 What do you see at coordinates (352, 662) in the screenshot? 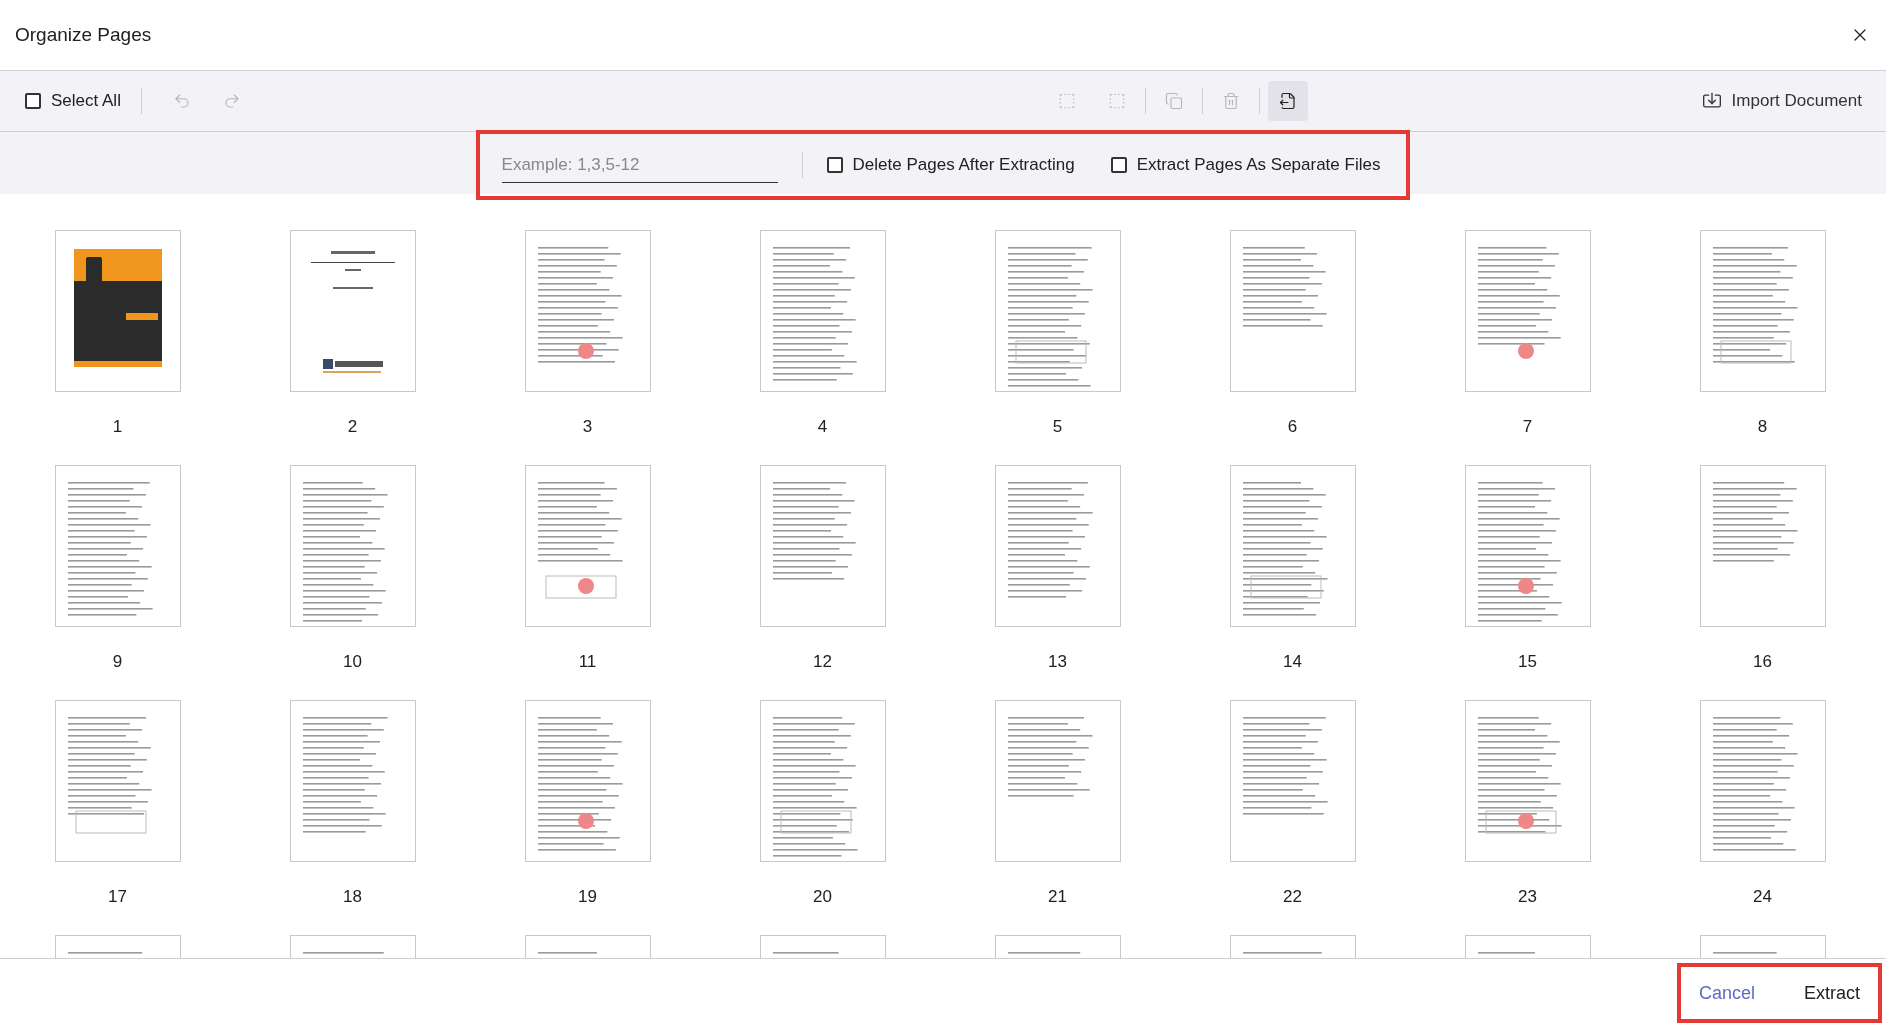
I see `page-number: 10` at bounding box center [352, 662].